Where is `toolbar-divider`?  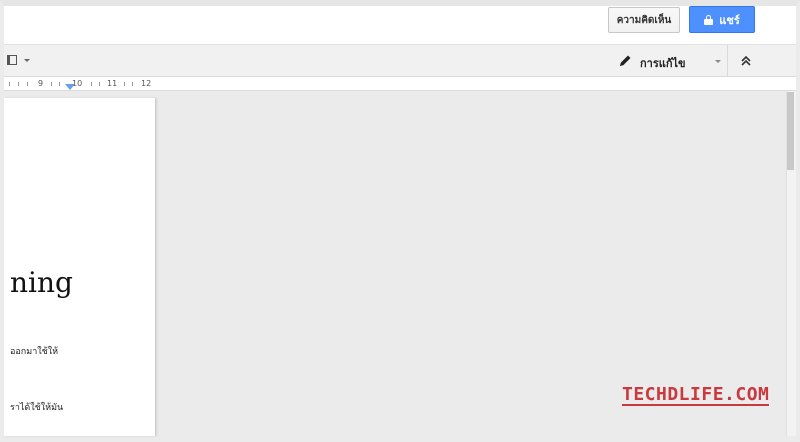
toolbar-divider is located at coordinates (727, 61).